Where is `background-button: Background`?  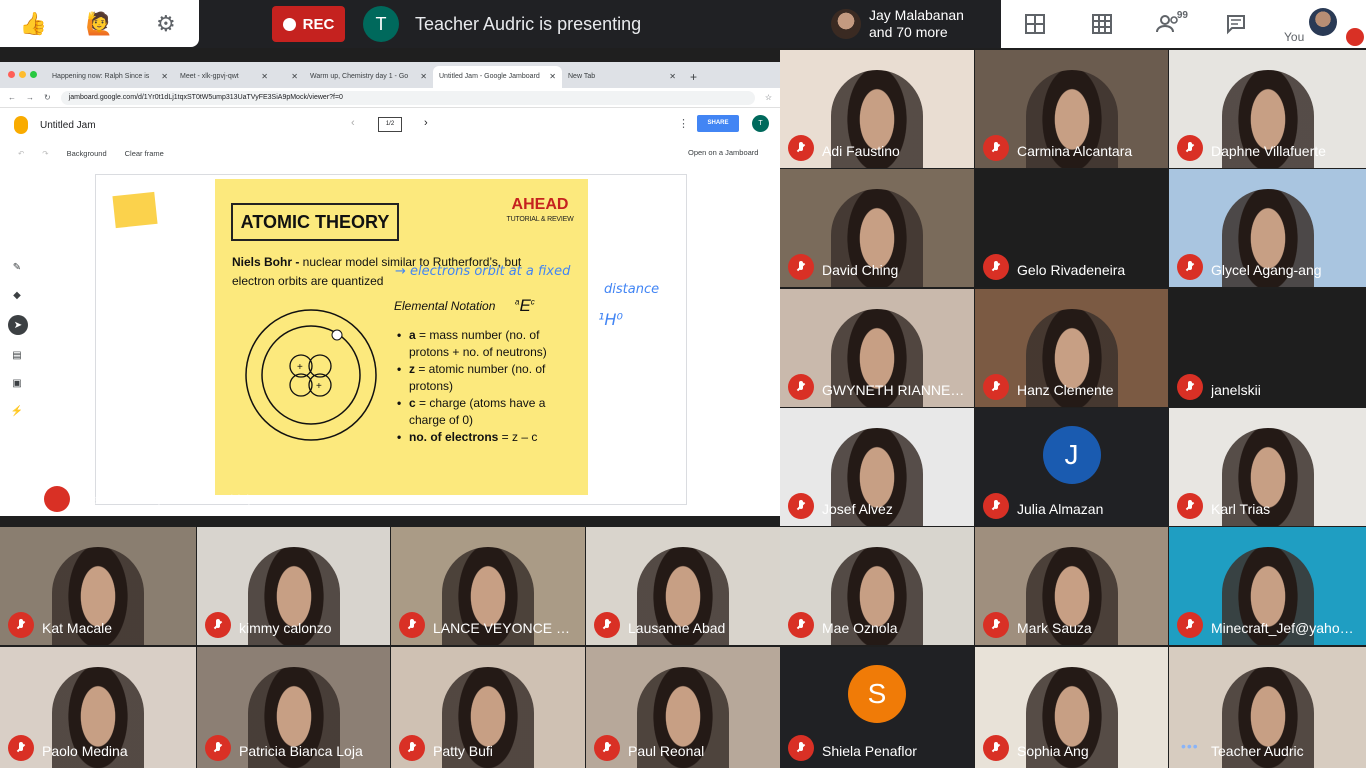 background-button: Background is located at coordinates (87, 153).